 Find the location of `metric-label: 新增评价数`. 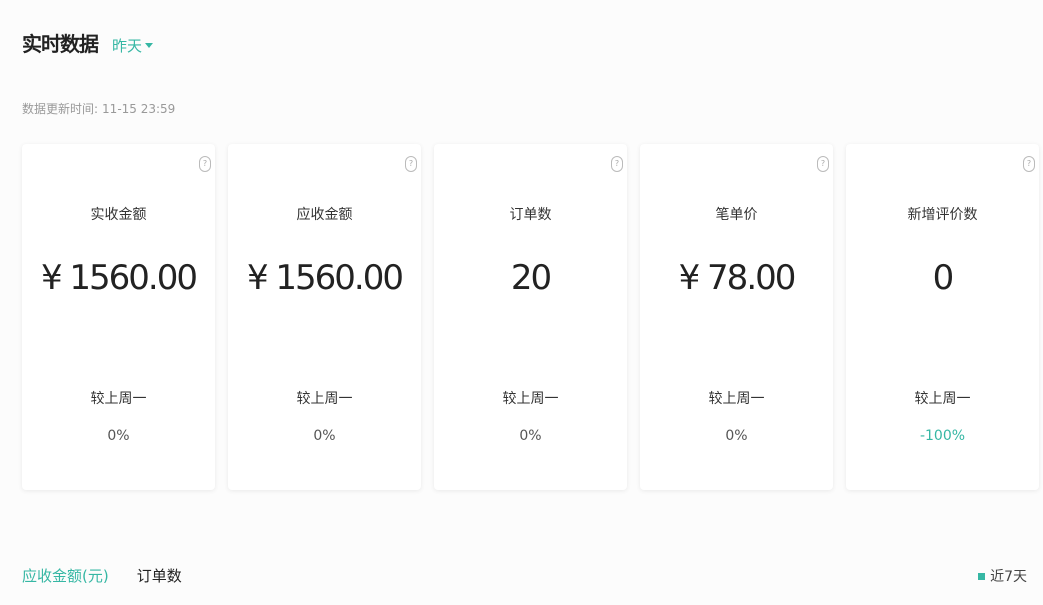

metric-label: 新增评价数 is located at coordinates (942, 215).